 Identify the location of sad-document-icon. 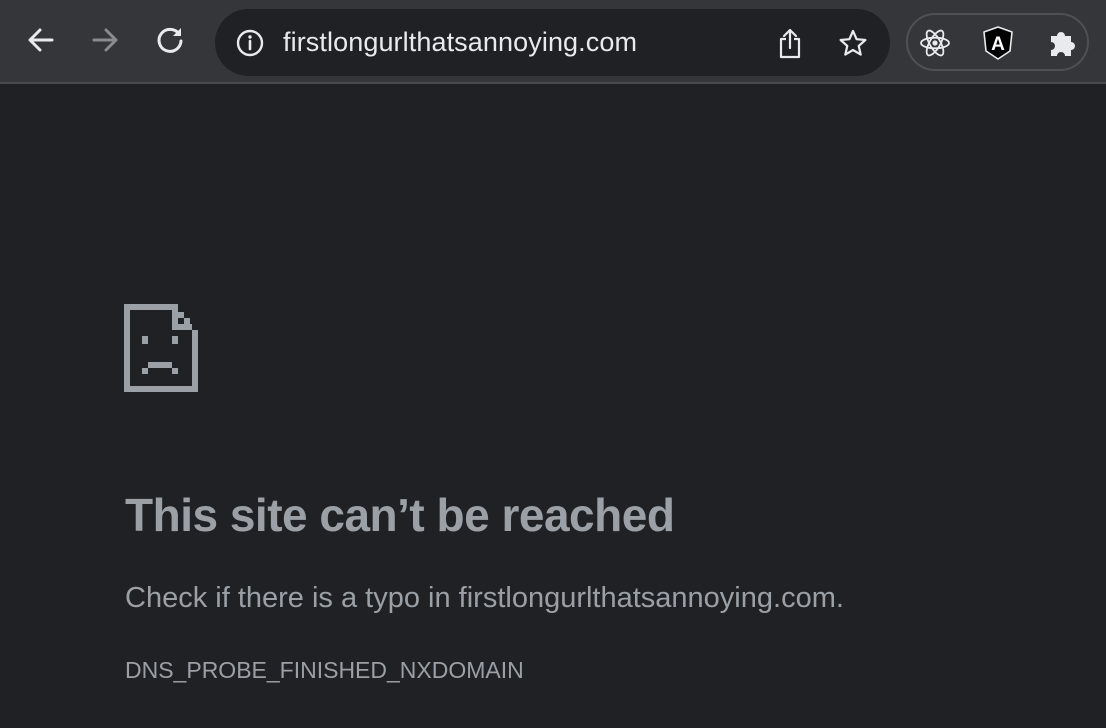
(161, 348).